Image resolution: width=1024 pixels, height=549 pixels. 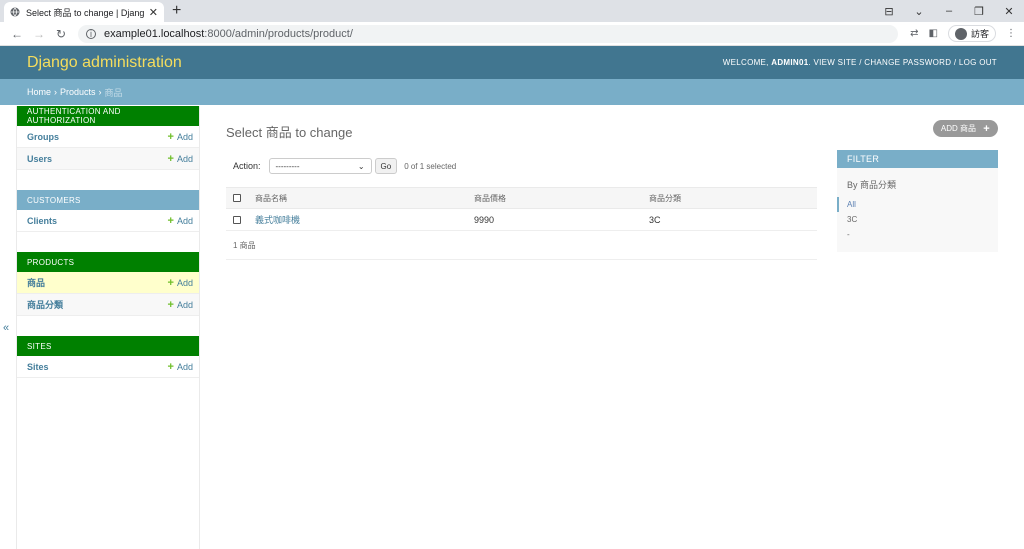 I want to click on side-panel-icon: ◧, so click(x=933, y=33).